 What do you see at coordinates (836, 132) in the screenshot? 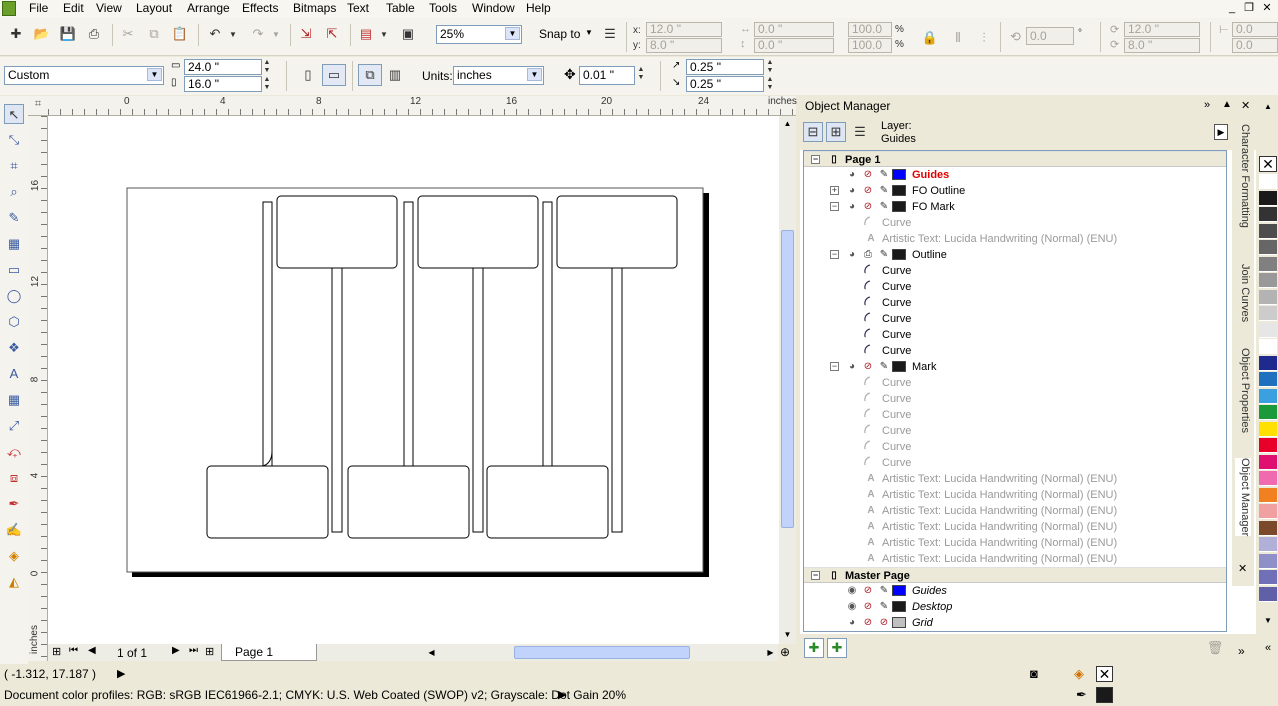
I see `edit-across-layers-icon: ⊞` at bounding box center [836, 132].